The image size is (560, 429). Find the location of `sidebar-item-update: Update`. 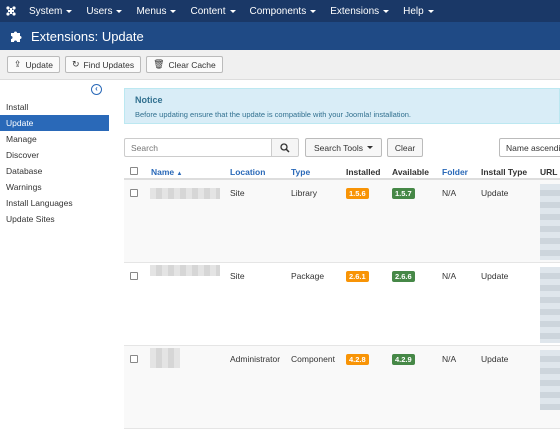

sidebar-item-update: Update is located at coordinates (54, 123).